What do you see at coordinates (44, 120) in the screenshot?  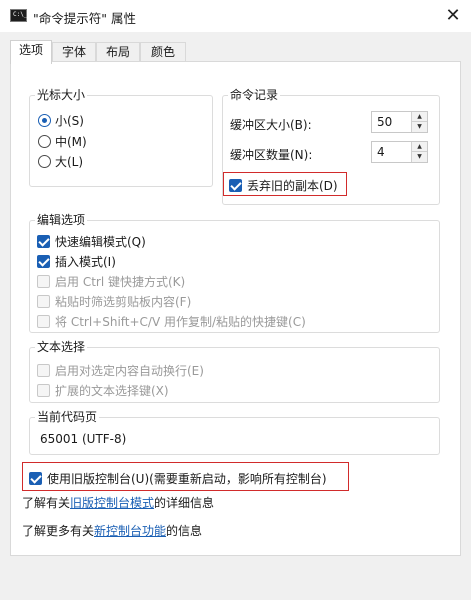 I see `radio-selected-icon` at bounding box center [44, 120].